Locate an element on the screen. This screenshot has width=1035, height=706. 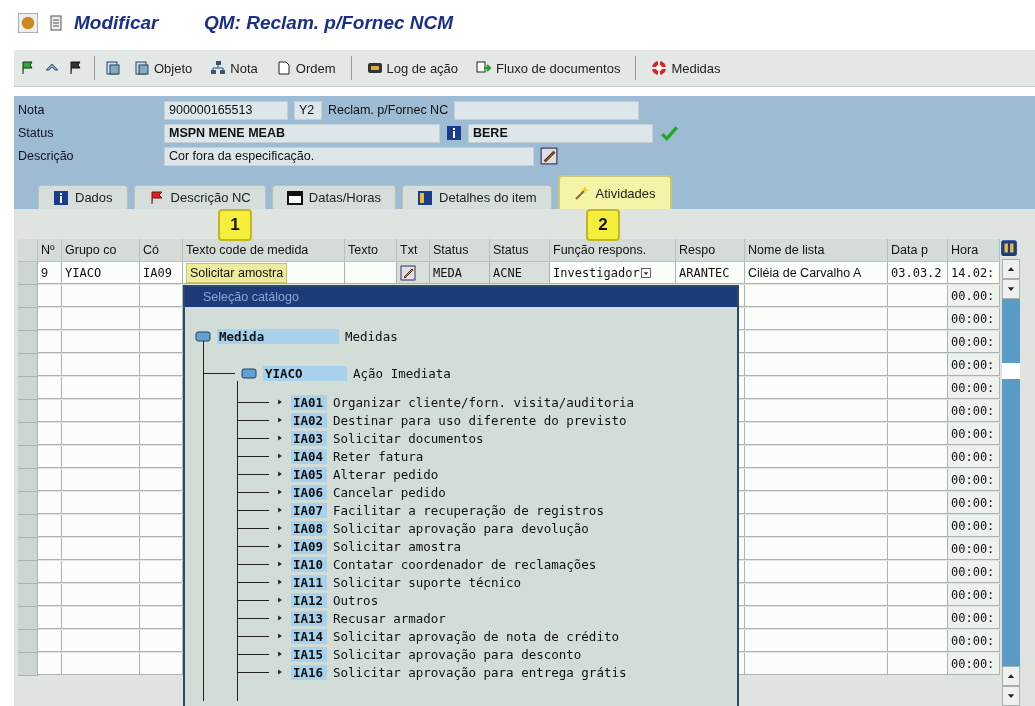
column-header: Có is located at coordinates (161, 250).